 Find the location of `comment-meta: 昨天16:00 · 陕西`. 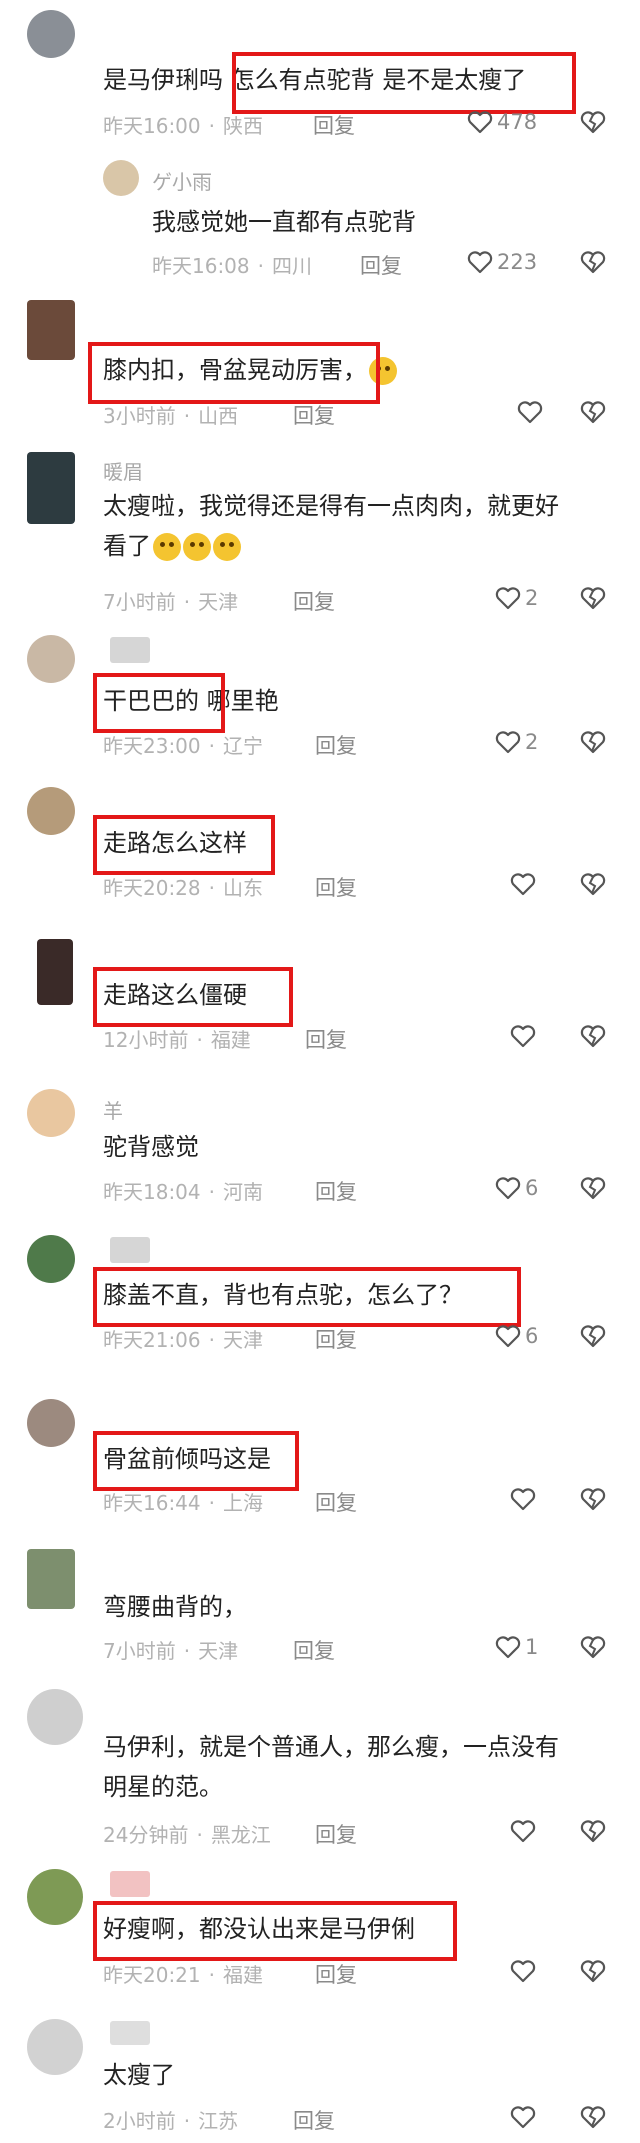

comment-meta: 昨天16:00 · 陕西 is located at coordinates (183, 126).